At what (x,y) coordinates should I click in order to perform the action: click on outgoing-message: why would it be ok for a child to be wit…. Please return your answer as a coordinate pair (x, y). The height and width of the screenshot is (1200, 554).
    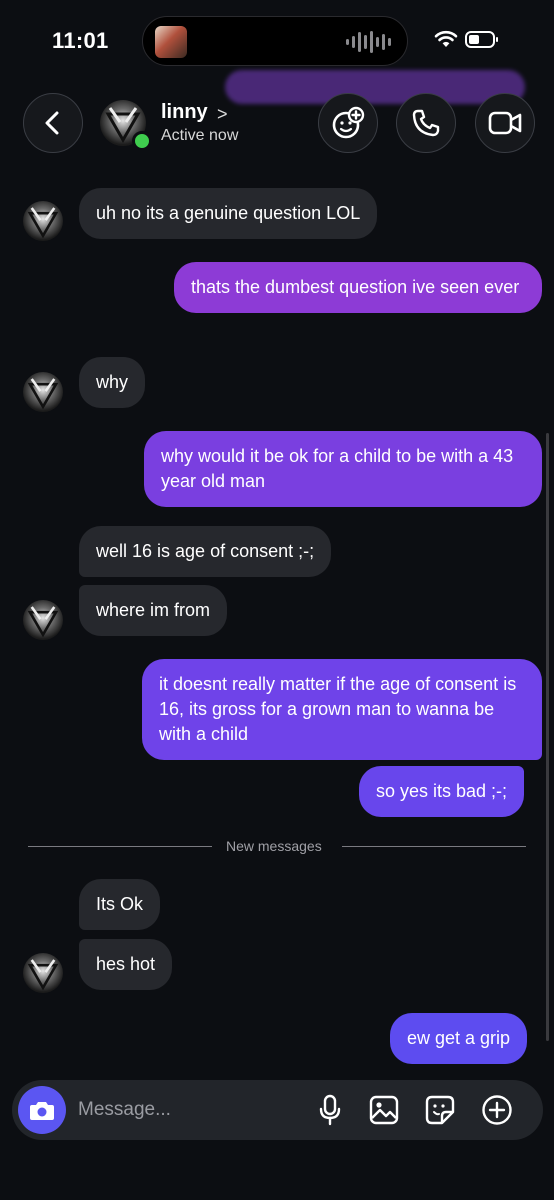
    Looking at the image, I should click on (343, 469).